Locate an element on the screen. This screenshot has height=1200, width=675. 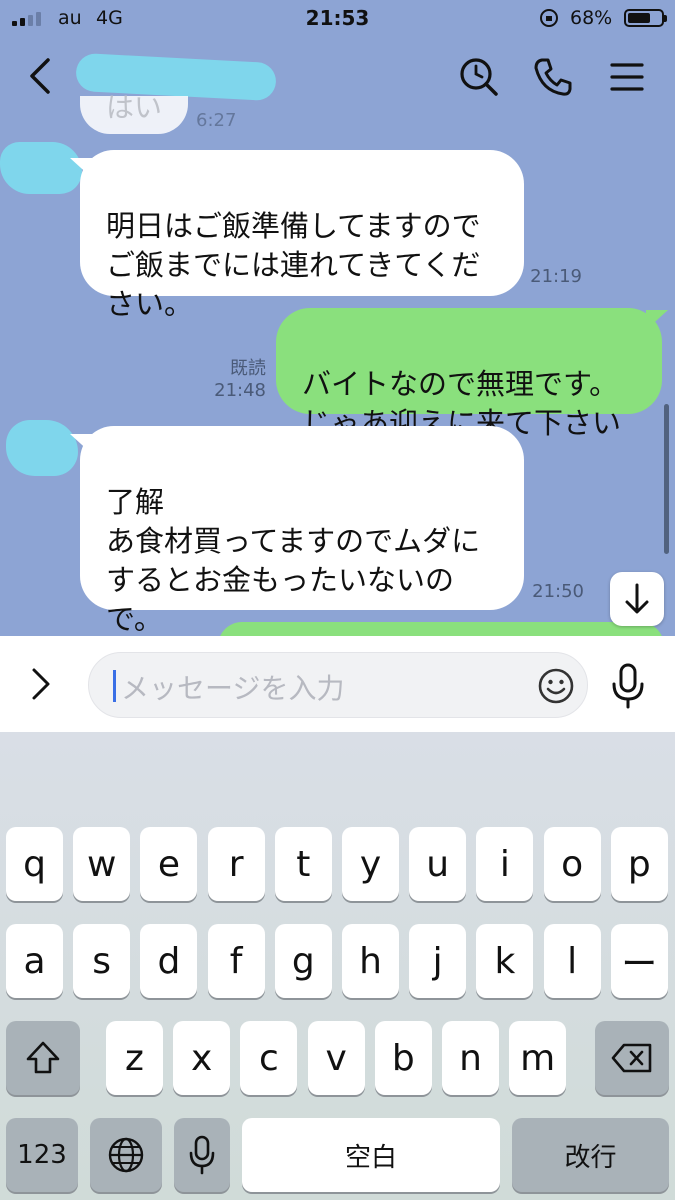
partial-message-bubble: はい is located at coordinates (134, 112).